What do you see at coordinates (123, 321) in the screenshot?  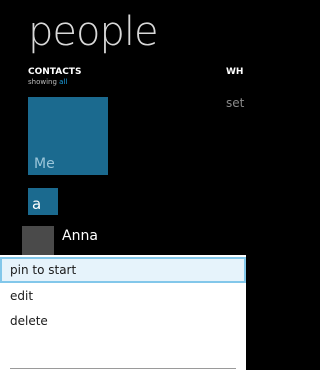 I see `menu-item-delete: delete` at bounding box center [123, 321].